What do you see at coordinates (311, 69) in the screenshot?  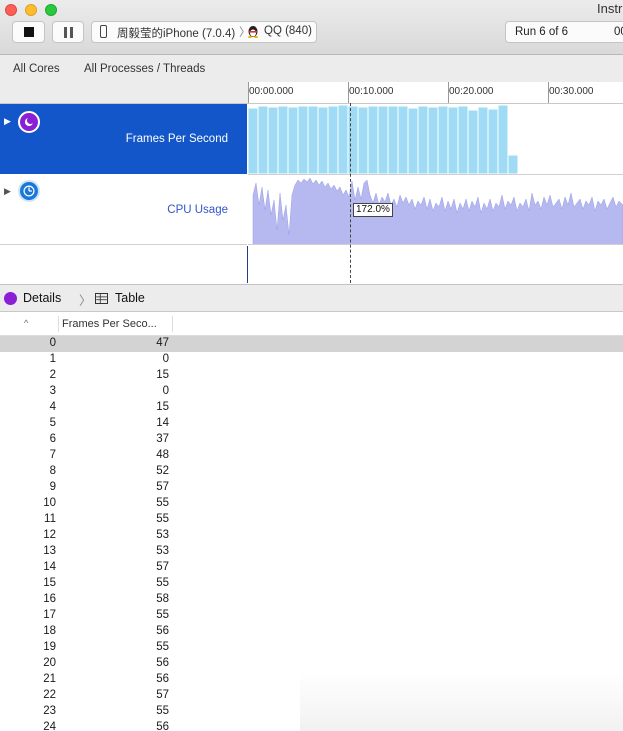 I see `filter-bar: All Cores All Processes / Threads` at bounding box center [311, 69].